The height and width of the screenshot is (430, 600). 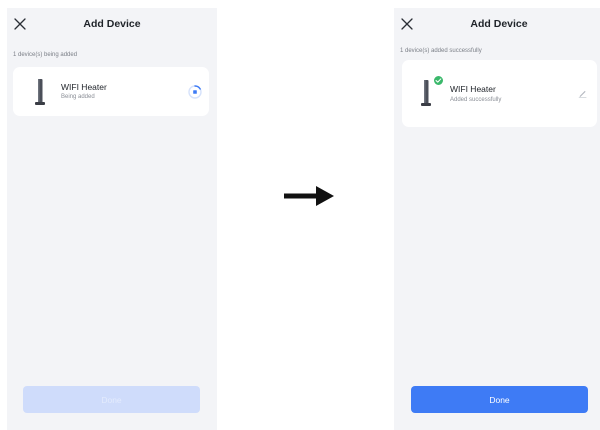 What do you see at coordinates (78, 97) in the screenshot?
I see `device-status: Being added` at bounding box center [78, 97].